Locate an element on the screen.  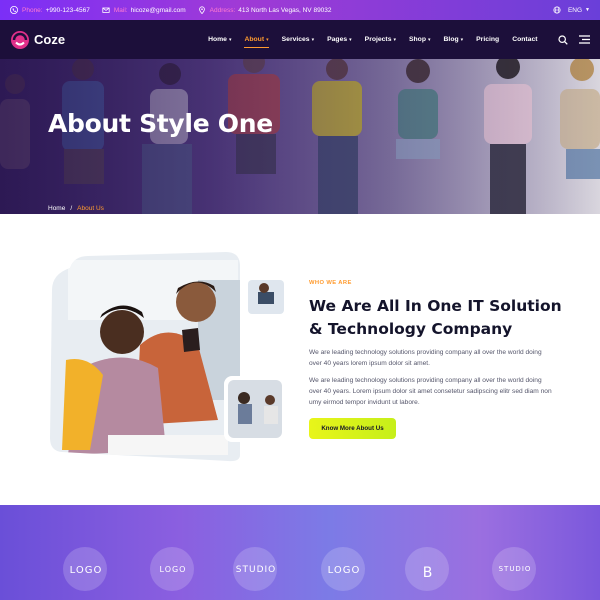
nav-item-pages: Pages ▾ is located at coordinates (340, 39).